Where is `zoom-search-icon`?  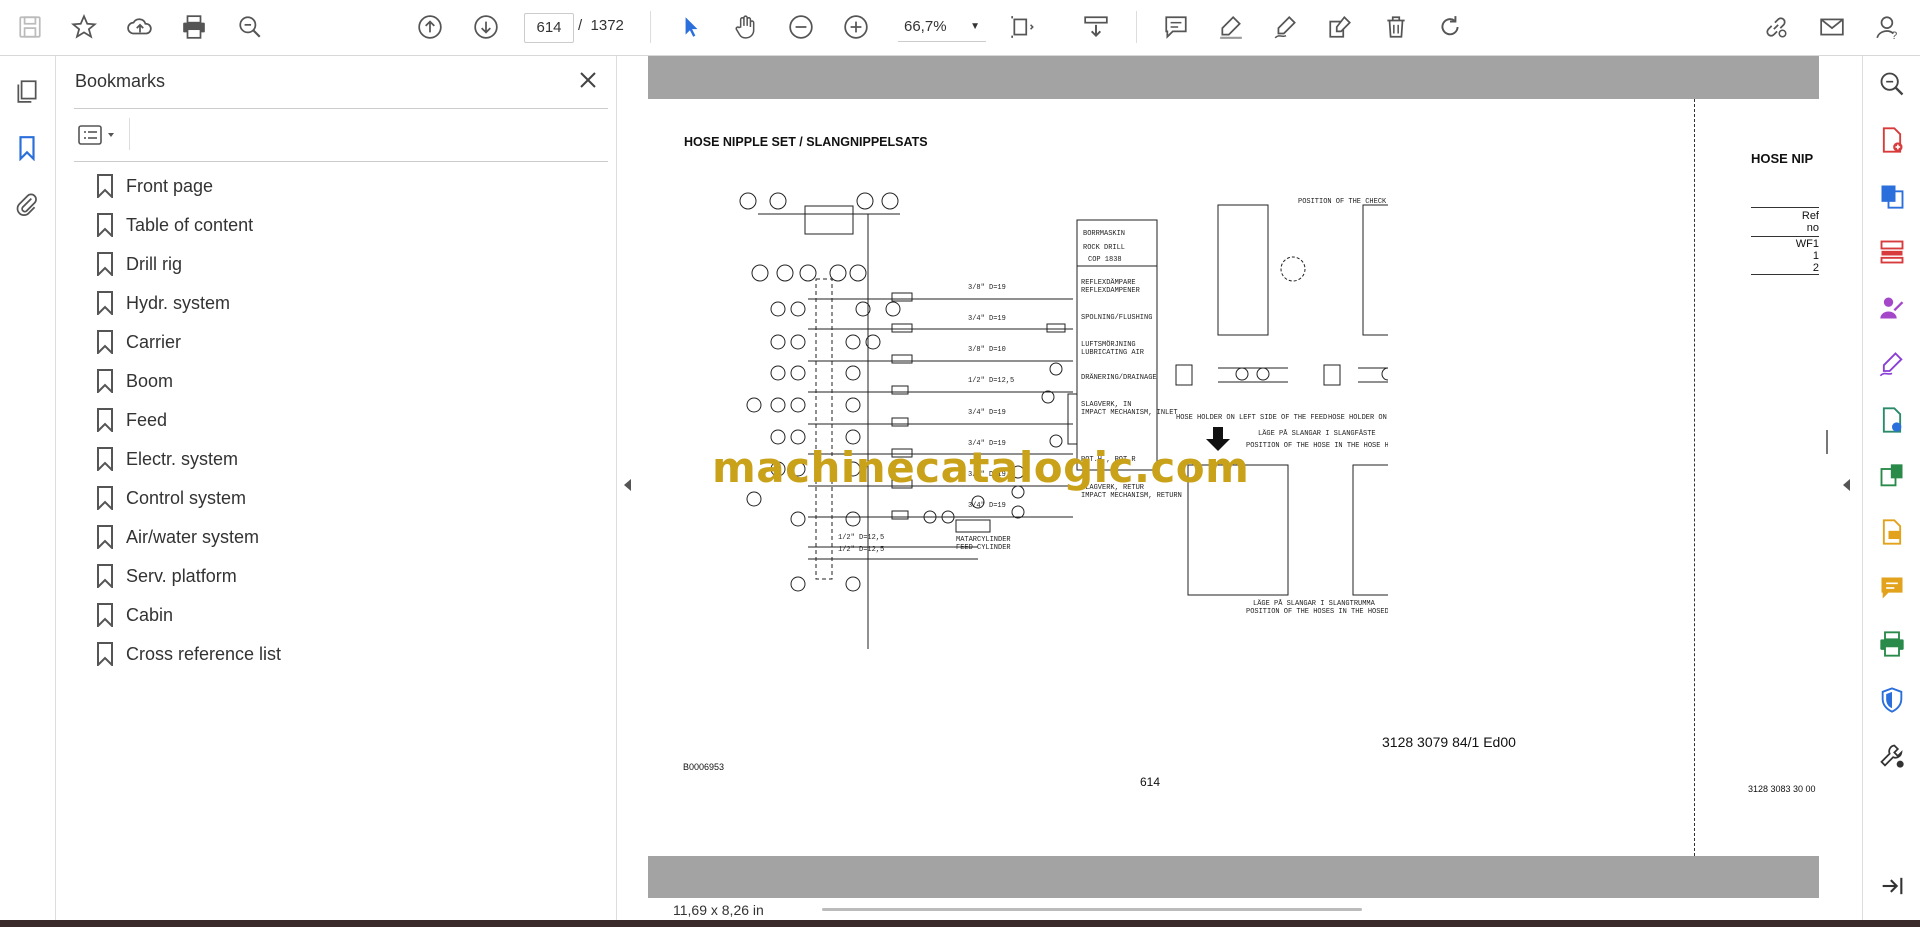
zoom-search-icon is located at coordinates (250, 27).